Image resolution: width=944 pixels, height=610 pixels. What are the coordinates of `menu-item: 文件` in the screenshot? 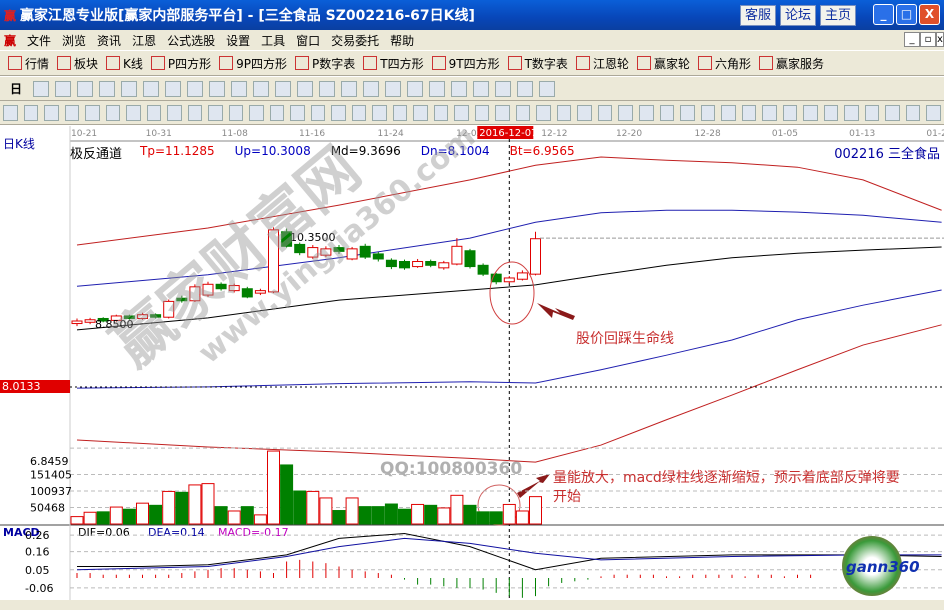 It's located at (39, 40).